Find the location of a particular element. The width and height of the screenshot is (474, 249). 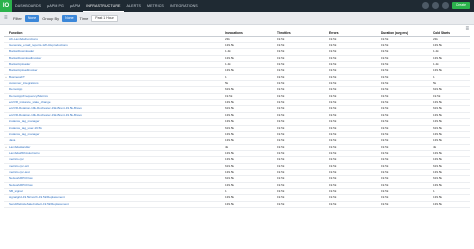

errors-cell: 19.5k is located at coordinates (354, 205).